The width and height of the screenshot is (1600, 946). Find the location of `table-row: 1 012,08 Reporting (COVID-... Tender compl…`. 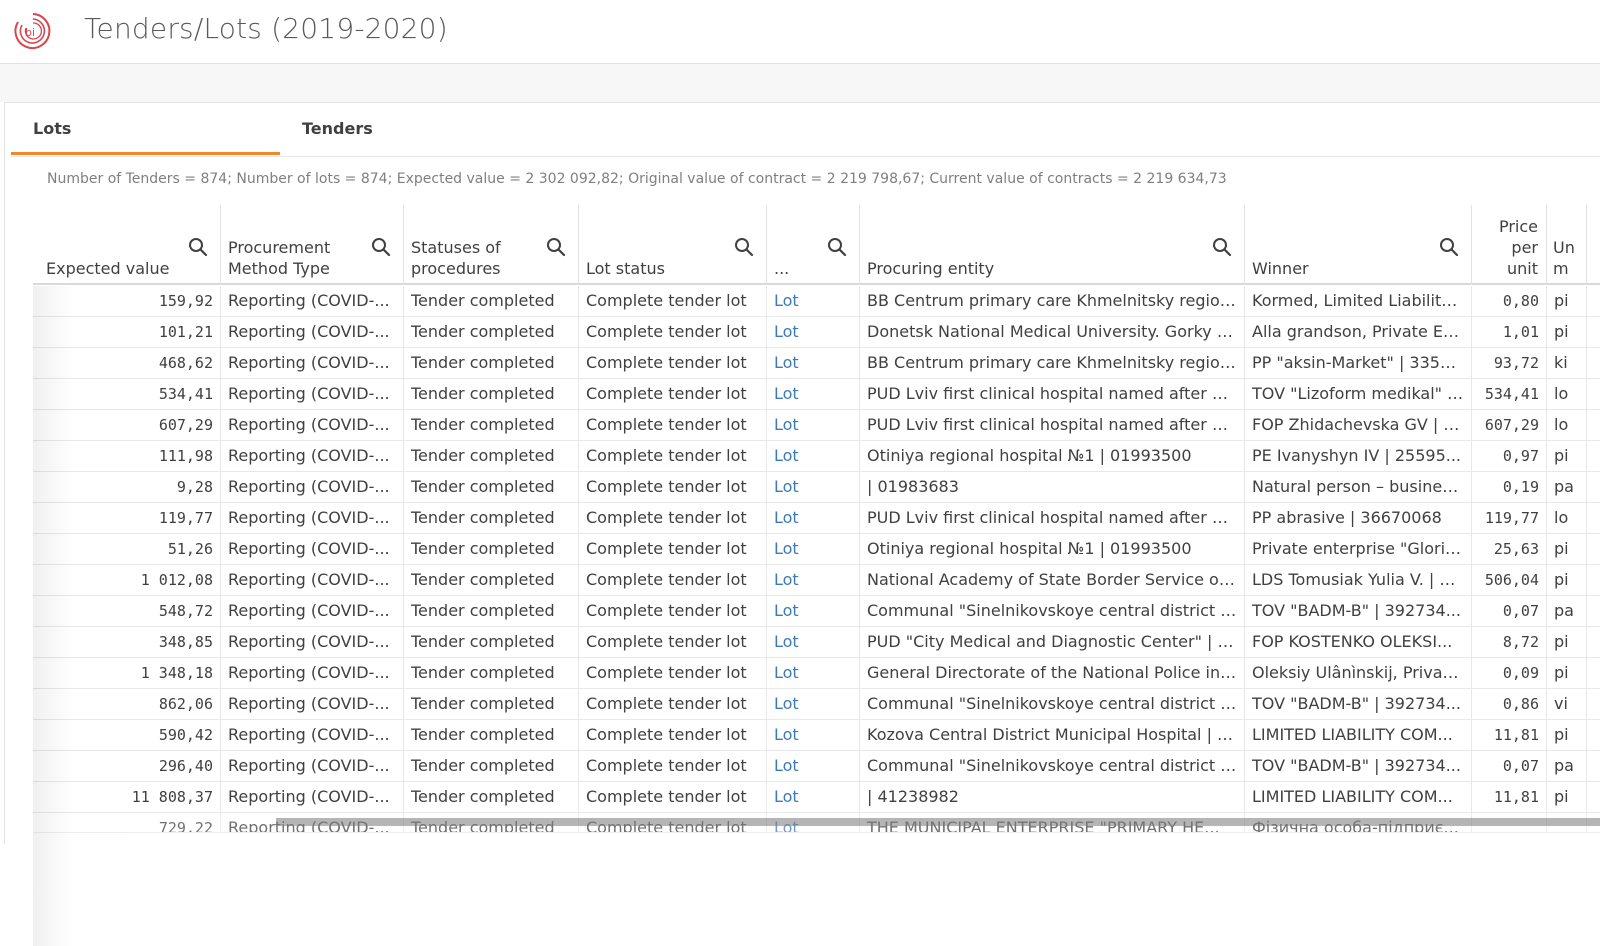

table-row: 1 012,08 Reporting (COVID-... Tender compl… is located at coordinates (816, 580).